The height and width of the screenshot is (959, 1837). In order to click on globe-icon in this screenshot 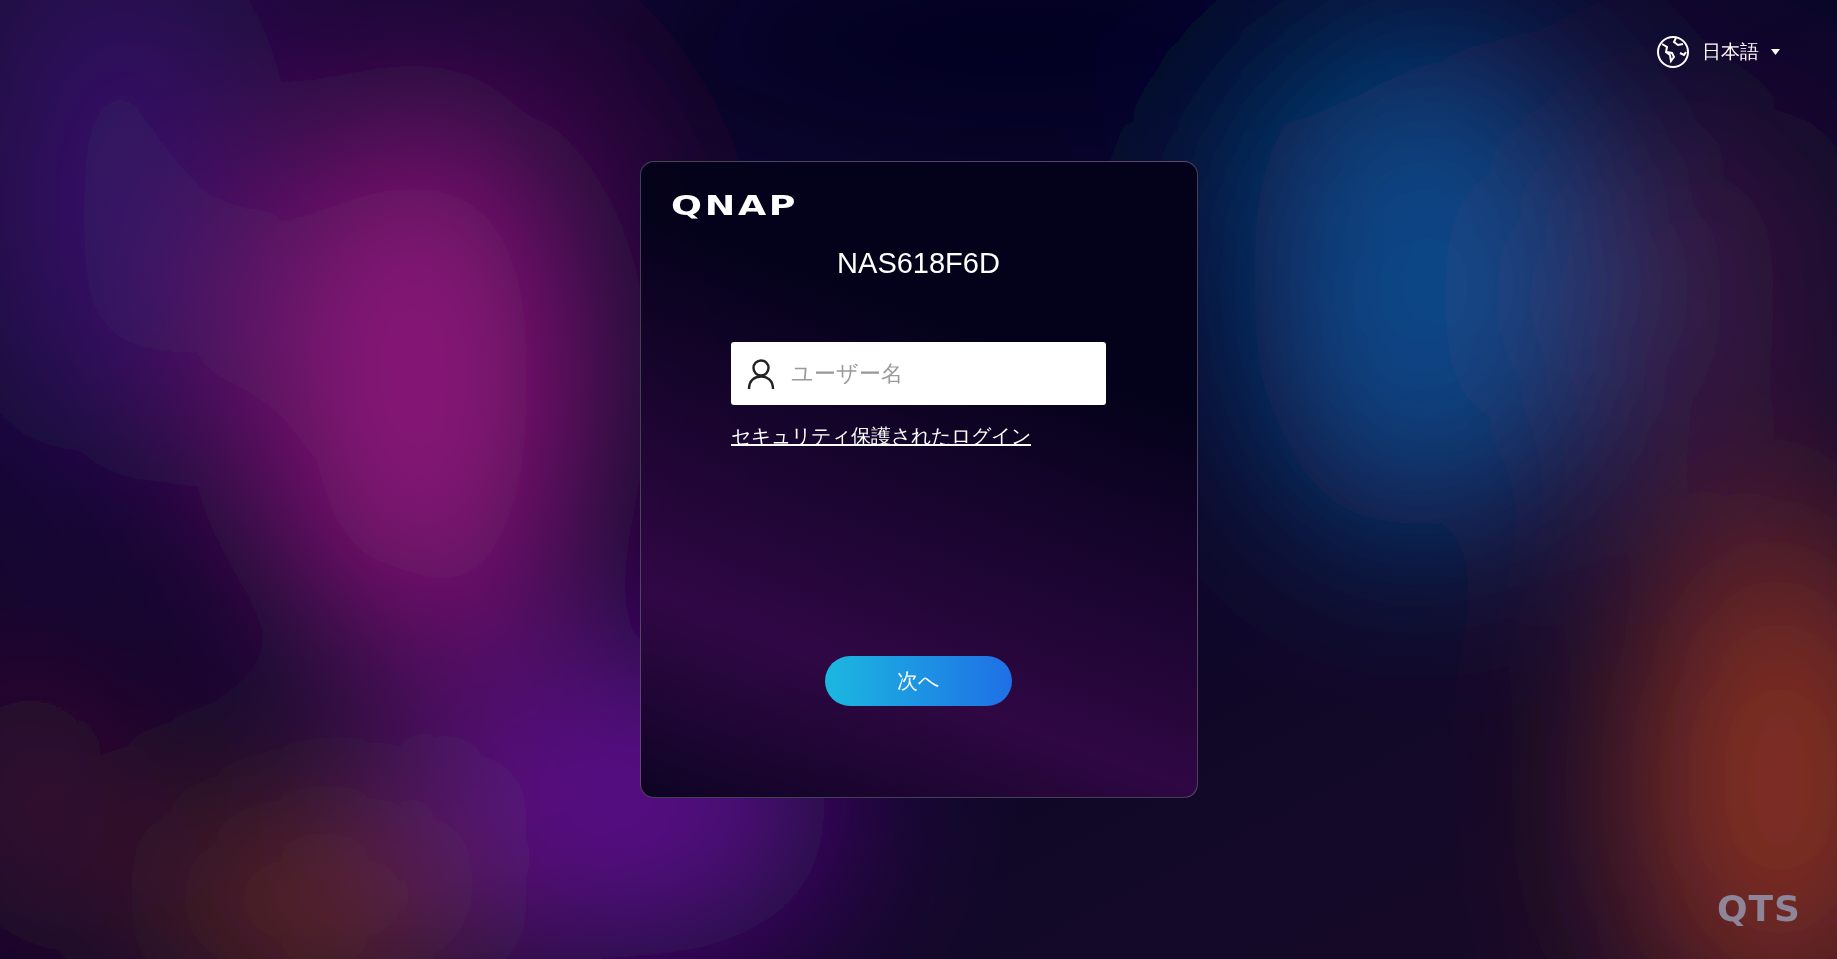, I will do `click(1673, 52)`.